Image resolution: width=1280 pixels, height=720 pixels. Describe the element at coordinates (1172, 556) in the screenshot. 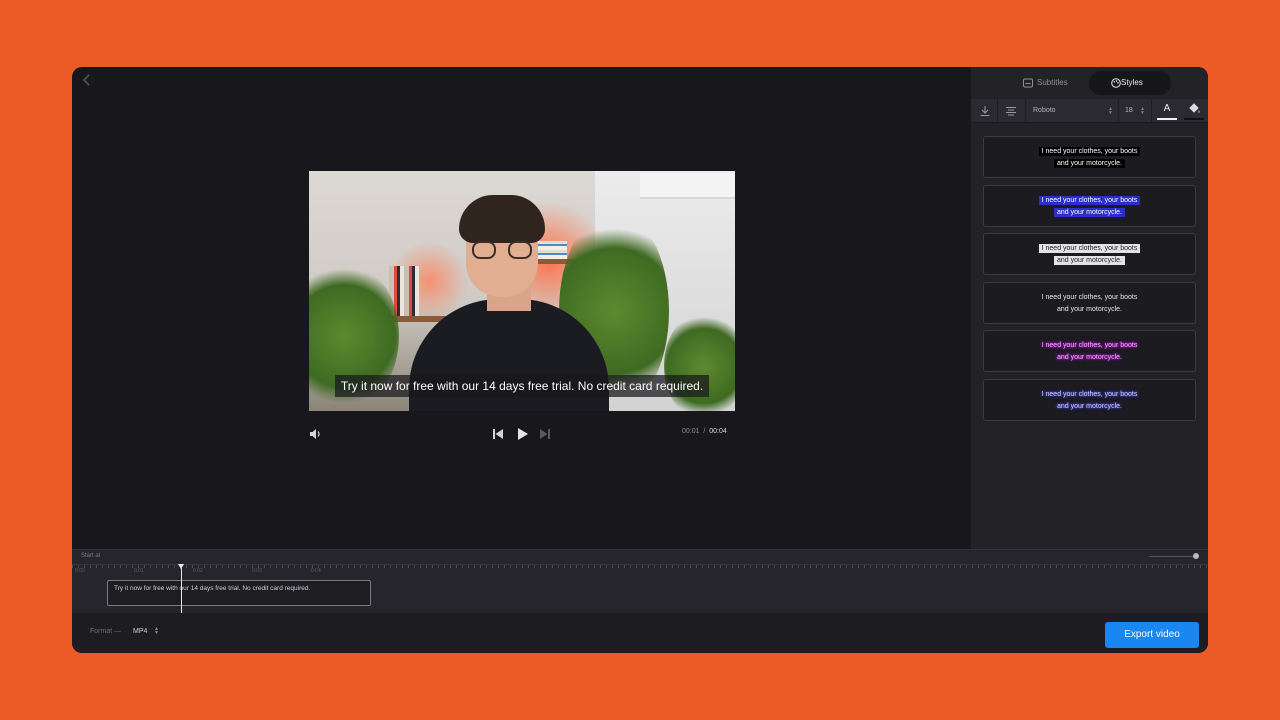

I see `zoom-slider-track` at that location.